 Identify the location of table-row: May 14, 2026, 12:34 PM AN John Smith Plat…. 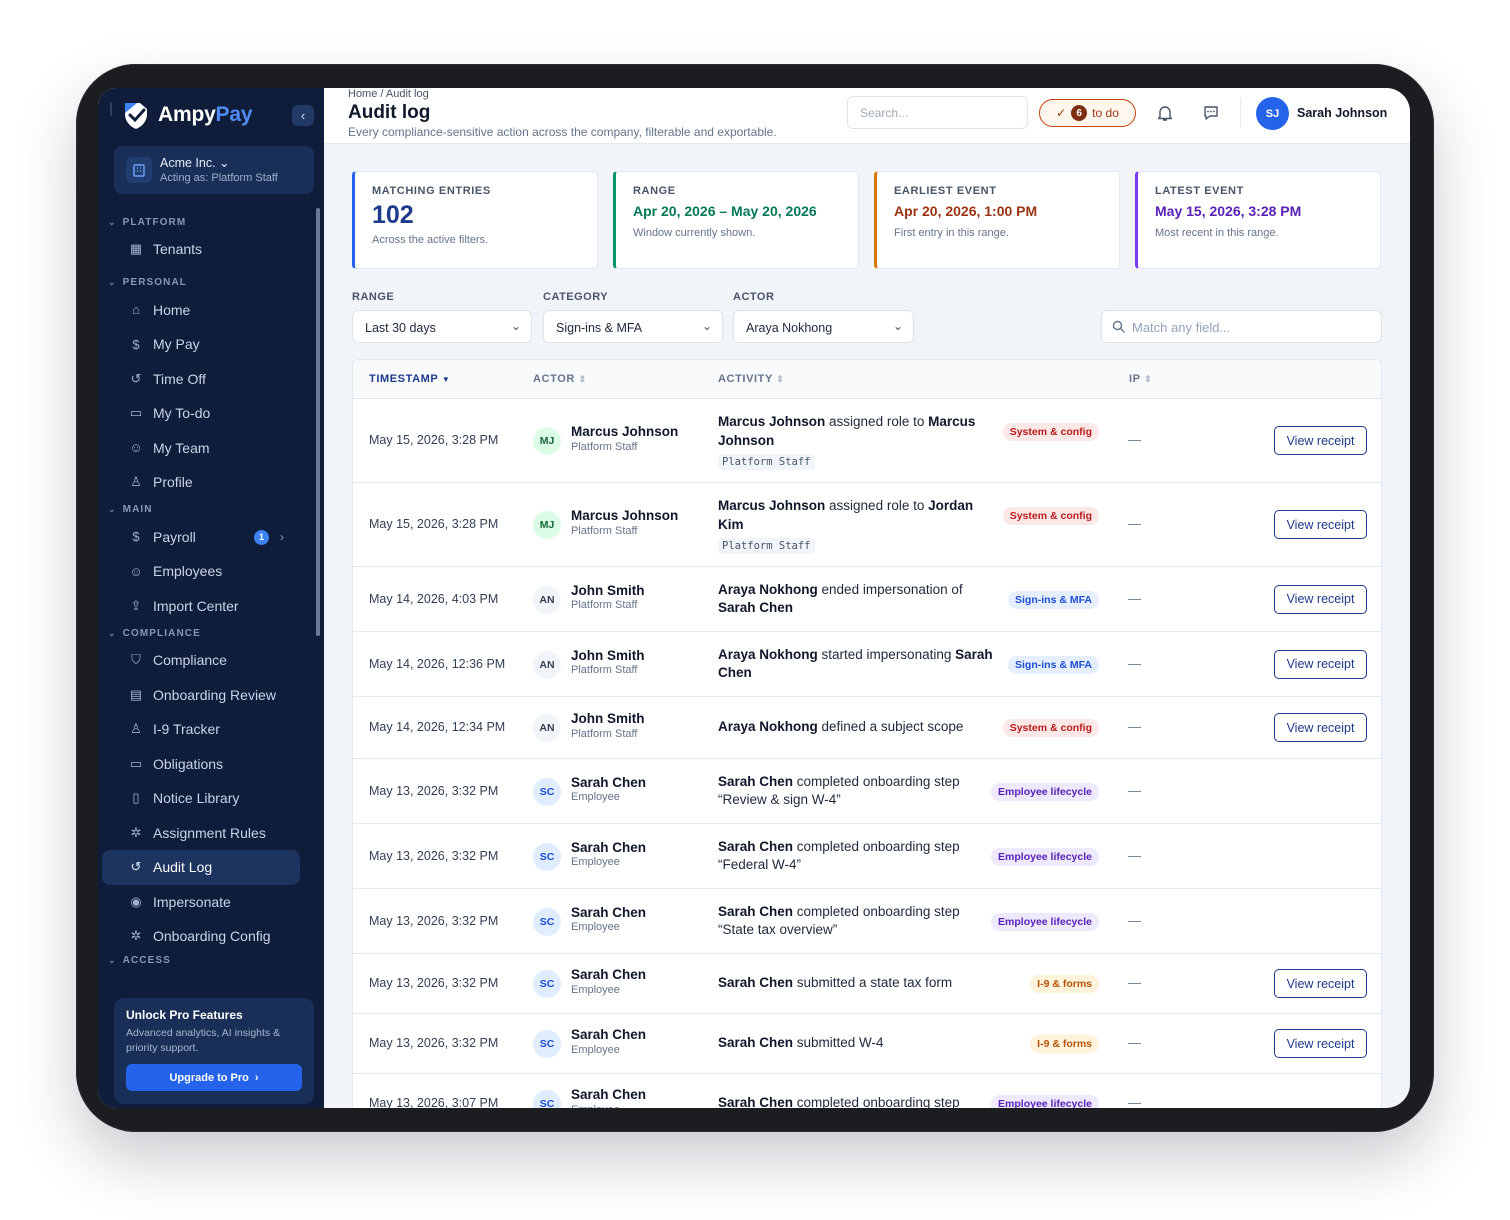
(867, 728).